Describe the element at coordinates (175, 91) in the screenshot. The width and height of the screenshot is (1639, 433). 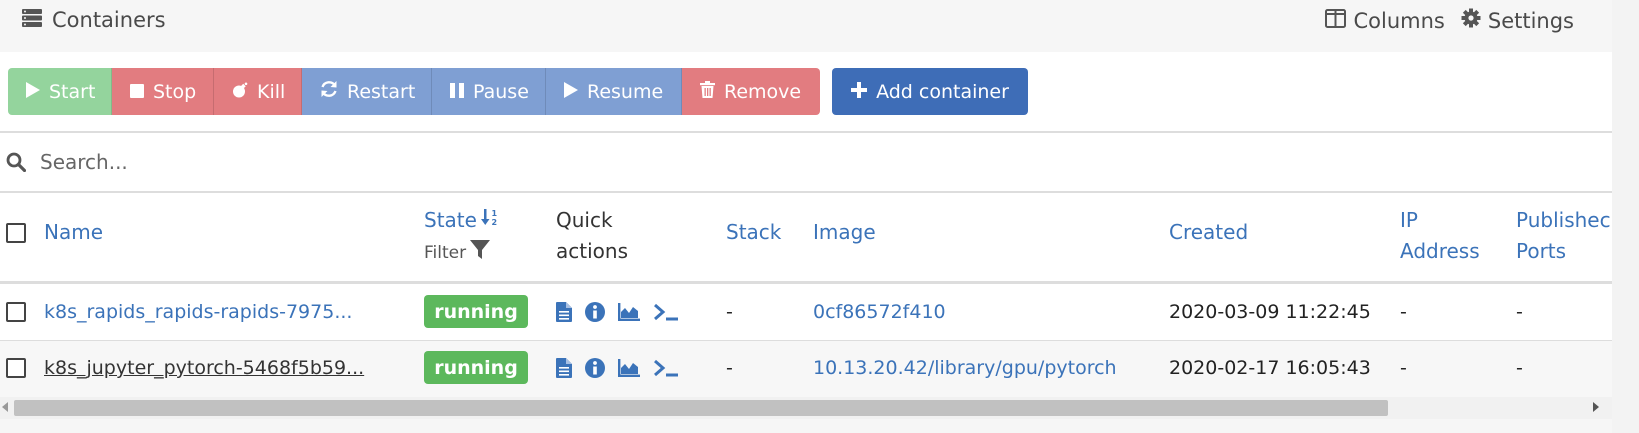
I see `stop-label: Stop` at that location.